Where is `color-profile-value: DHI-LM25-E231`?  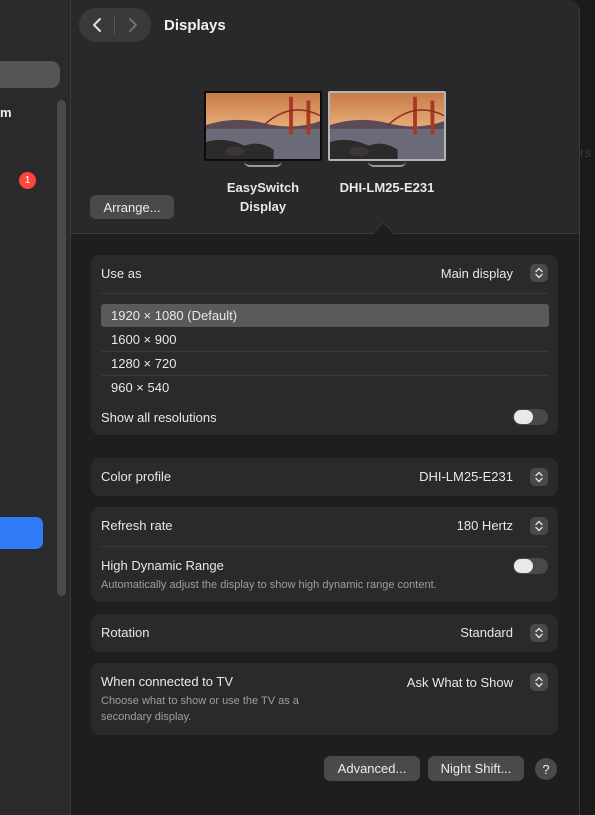 color-profile-value: DHI-LM25-E231 is located at coordinates (466, 476).